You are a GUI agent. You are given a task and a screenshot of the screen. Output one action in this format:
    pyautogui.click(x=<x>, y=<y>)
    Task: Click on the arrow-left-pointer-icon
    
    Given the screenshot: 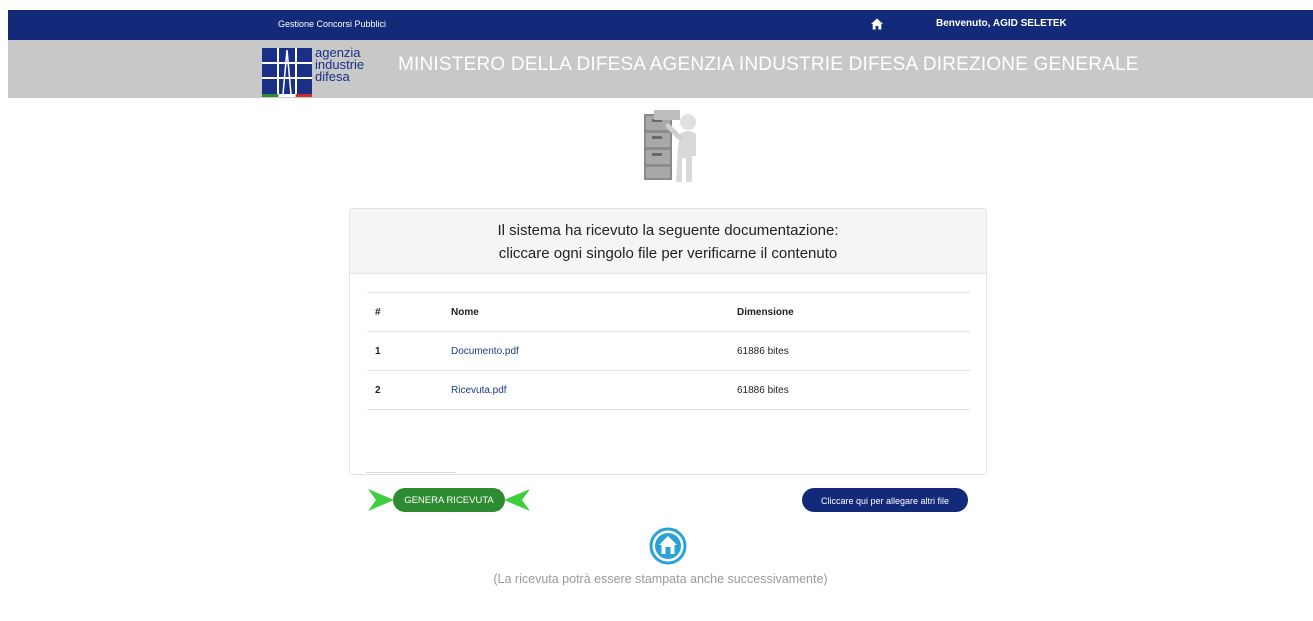 What is the action you would take?
    pyautogui.click(x=517, y=500)
    